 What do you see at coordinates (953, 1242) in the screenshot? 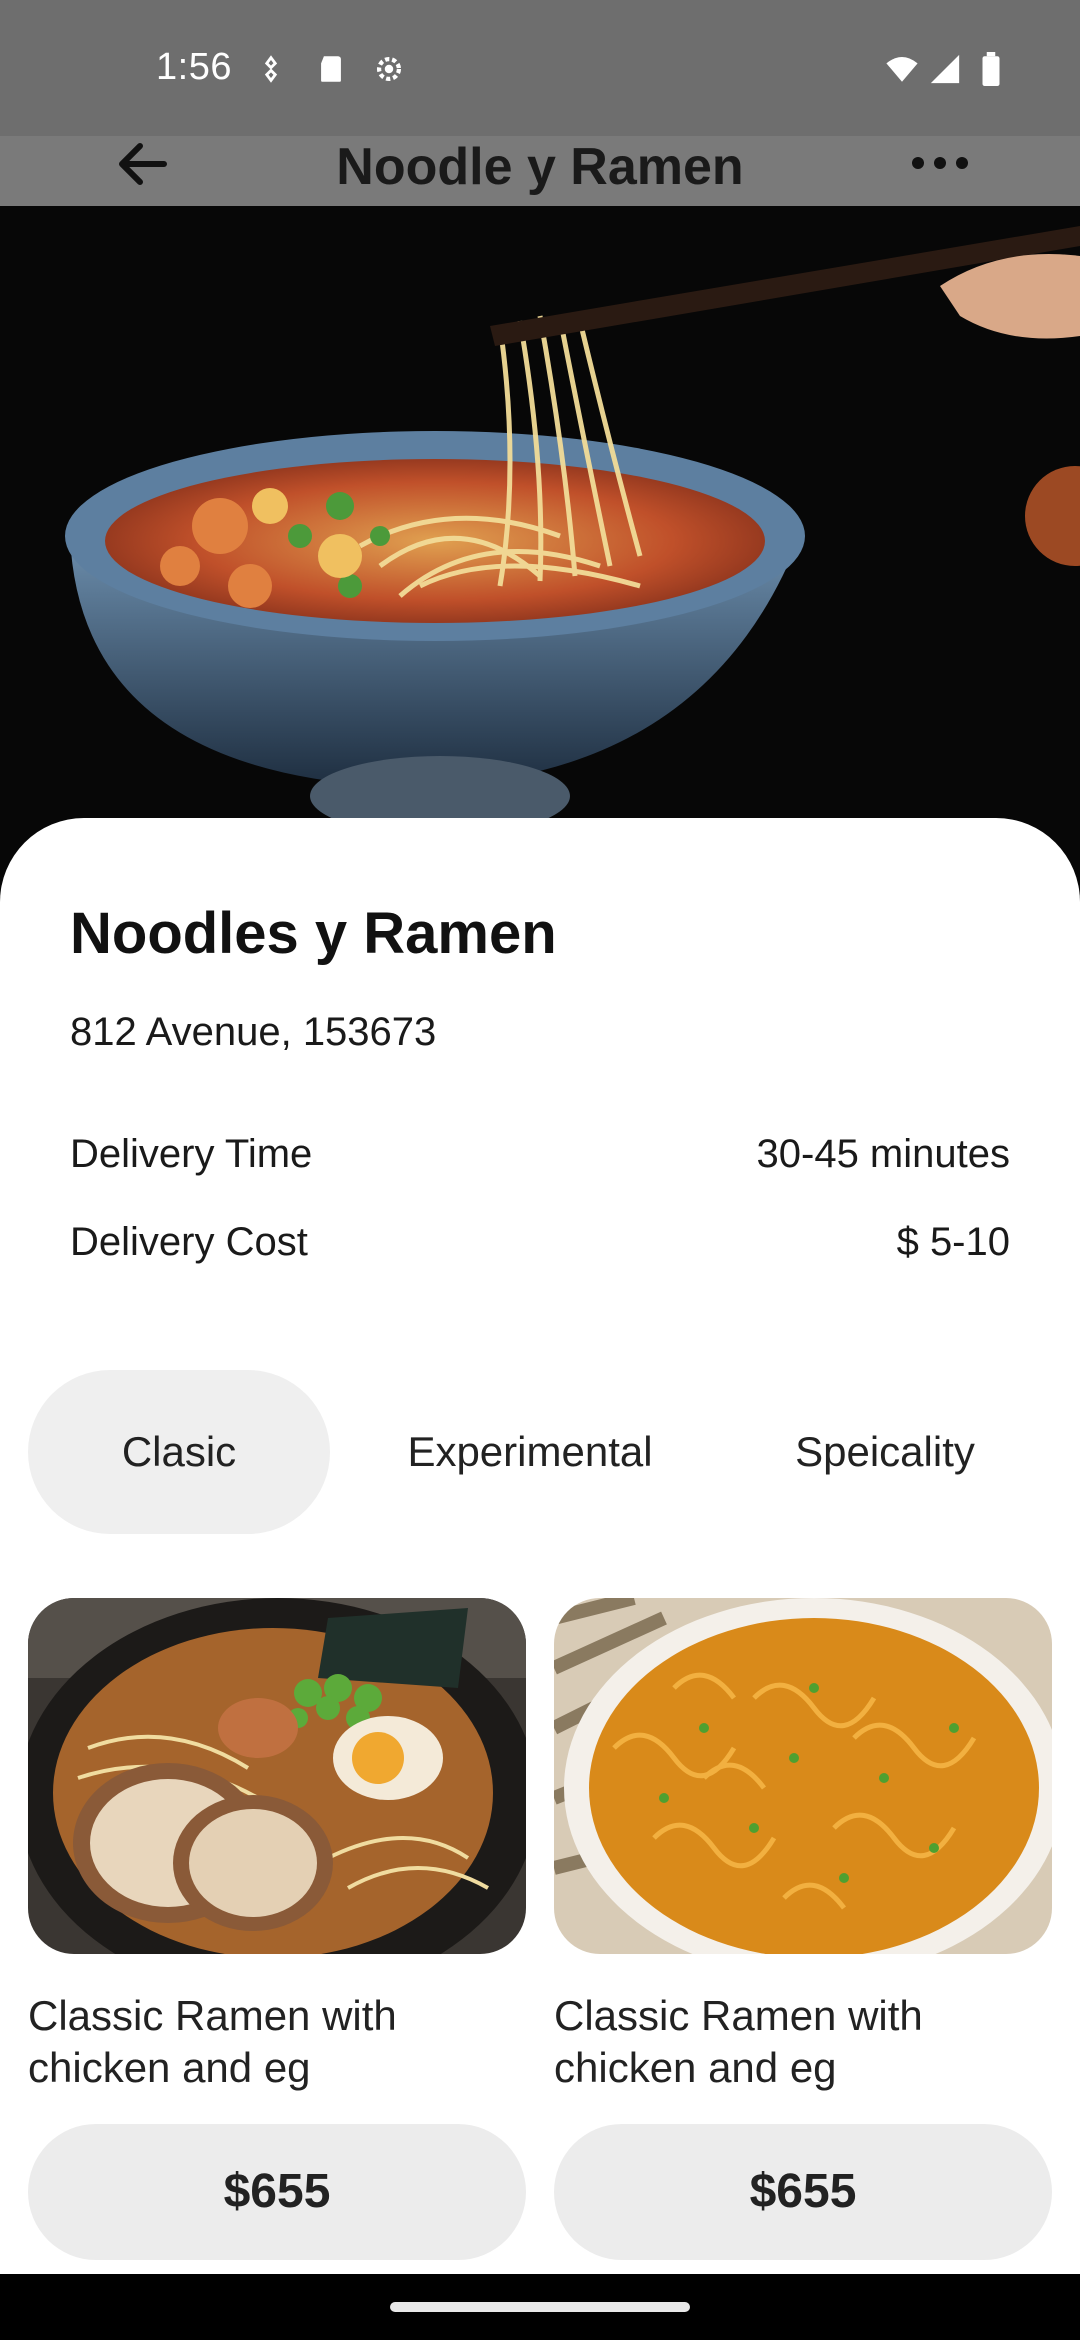
I see `delivery-cost-value: $ 5-10` at bounding box center [953, 1242].